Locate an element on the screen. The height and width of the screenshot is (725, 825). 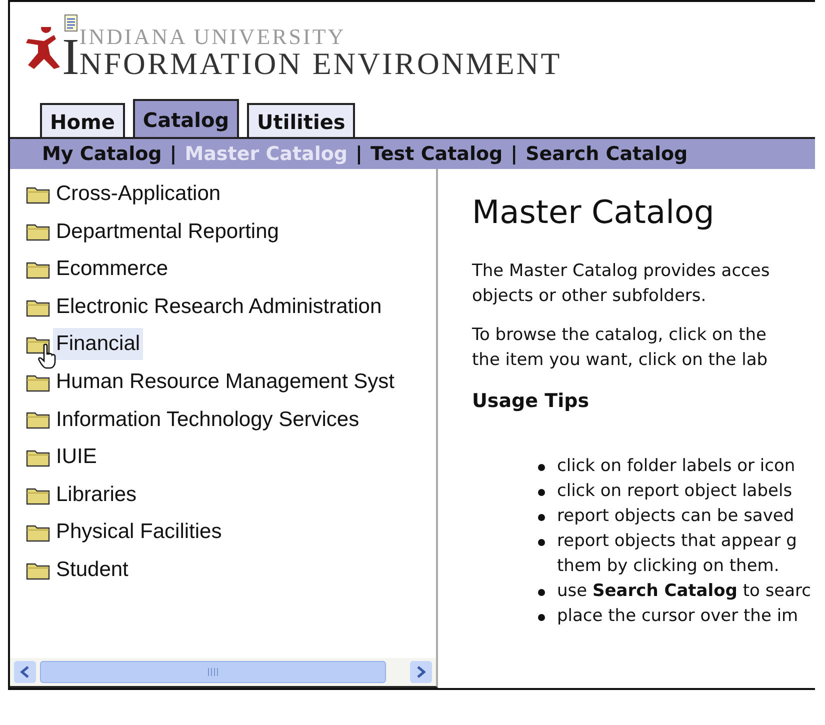
nav-link: My Catalog is located at coordinates (102, 154).